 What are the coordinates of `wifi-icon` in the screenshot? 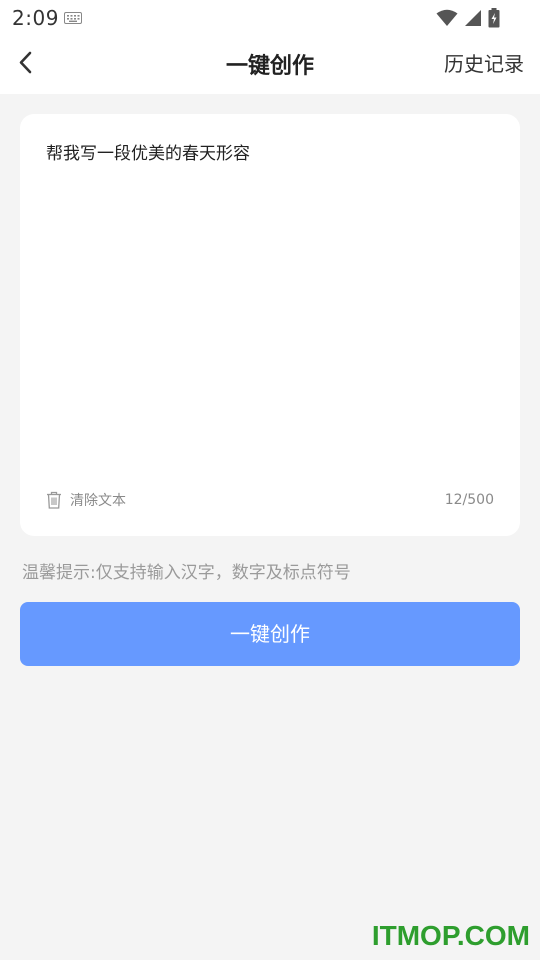 It's located at (447, 17).